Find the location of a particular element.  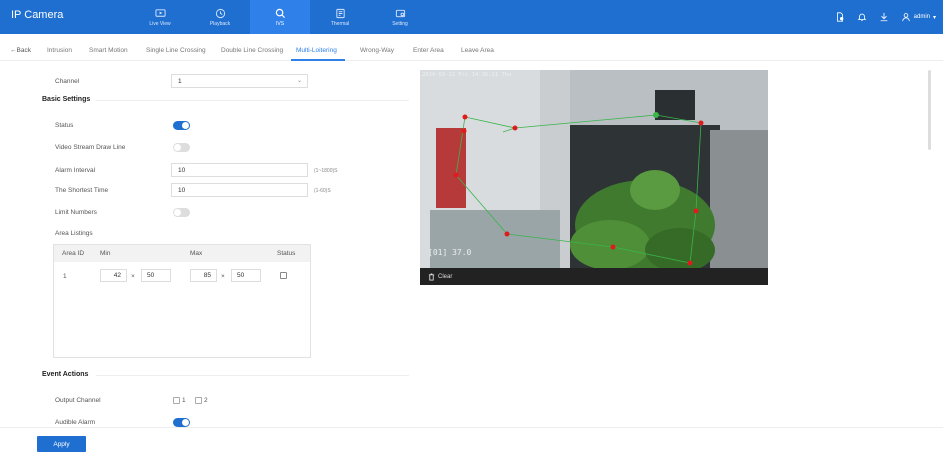

output-channel-2-label: 2 is located at coordinates (206, 400).